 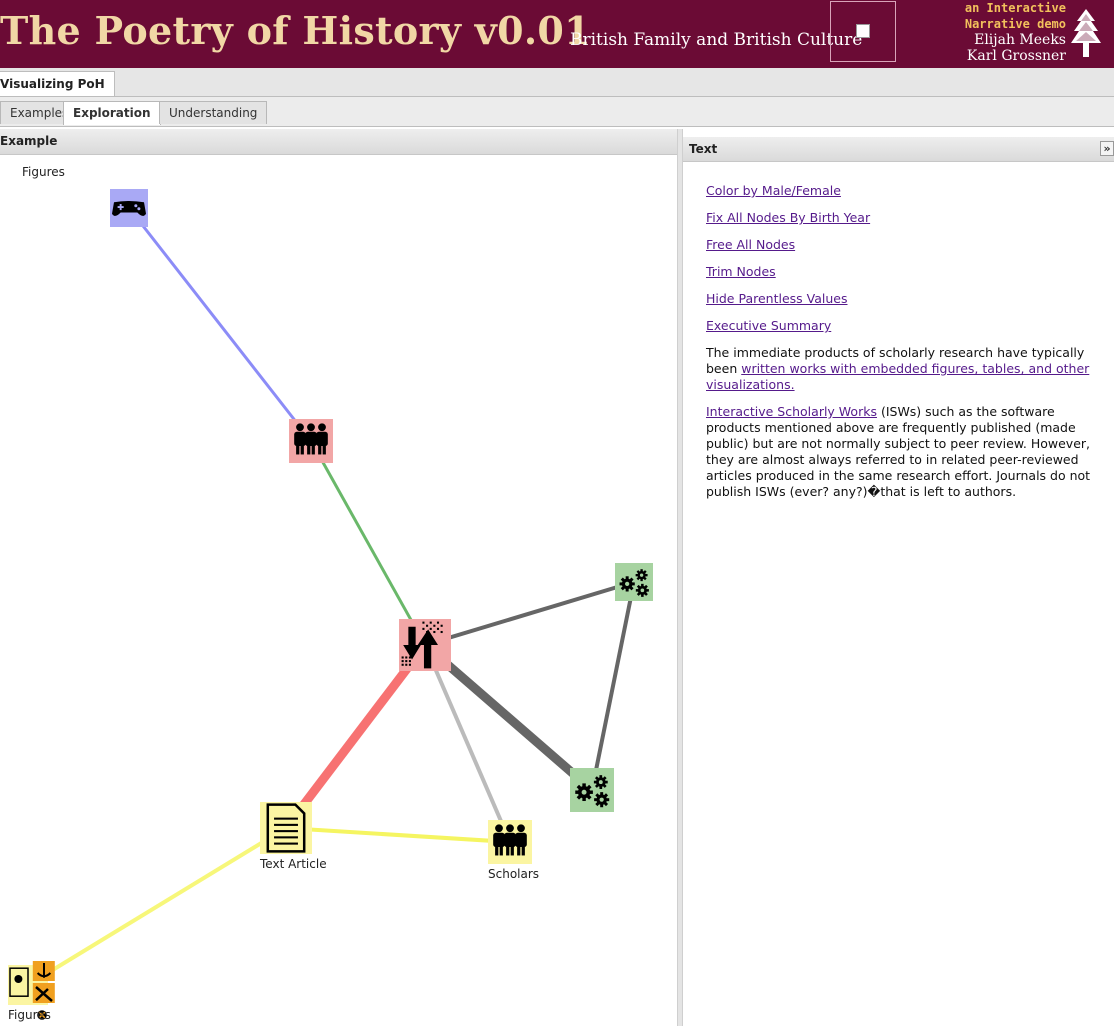 I want to click on document-icon, so click(x=286, y=828).